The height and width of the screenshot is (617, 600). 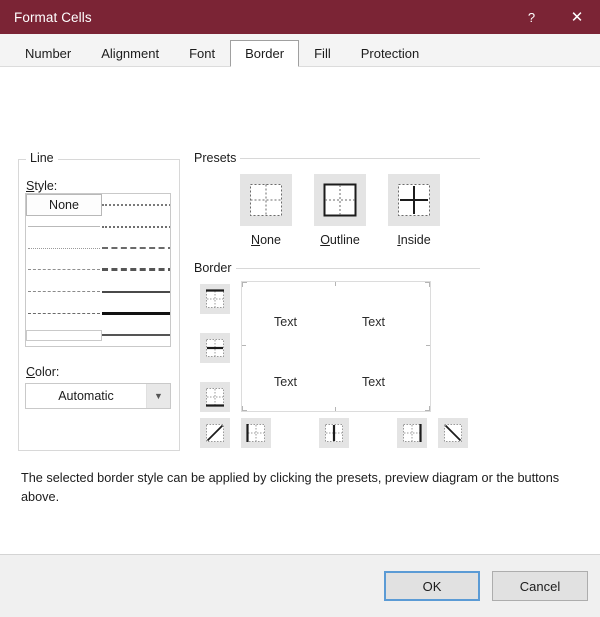 I want to click on line-style-thin-solid, so click(x=136, y=292).